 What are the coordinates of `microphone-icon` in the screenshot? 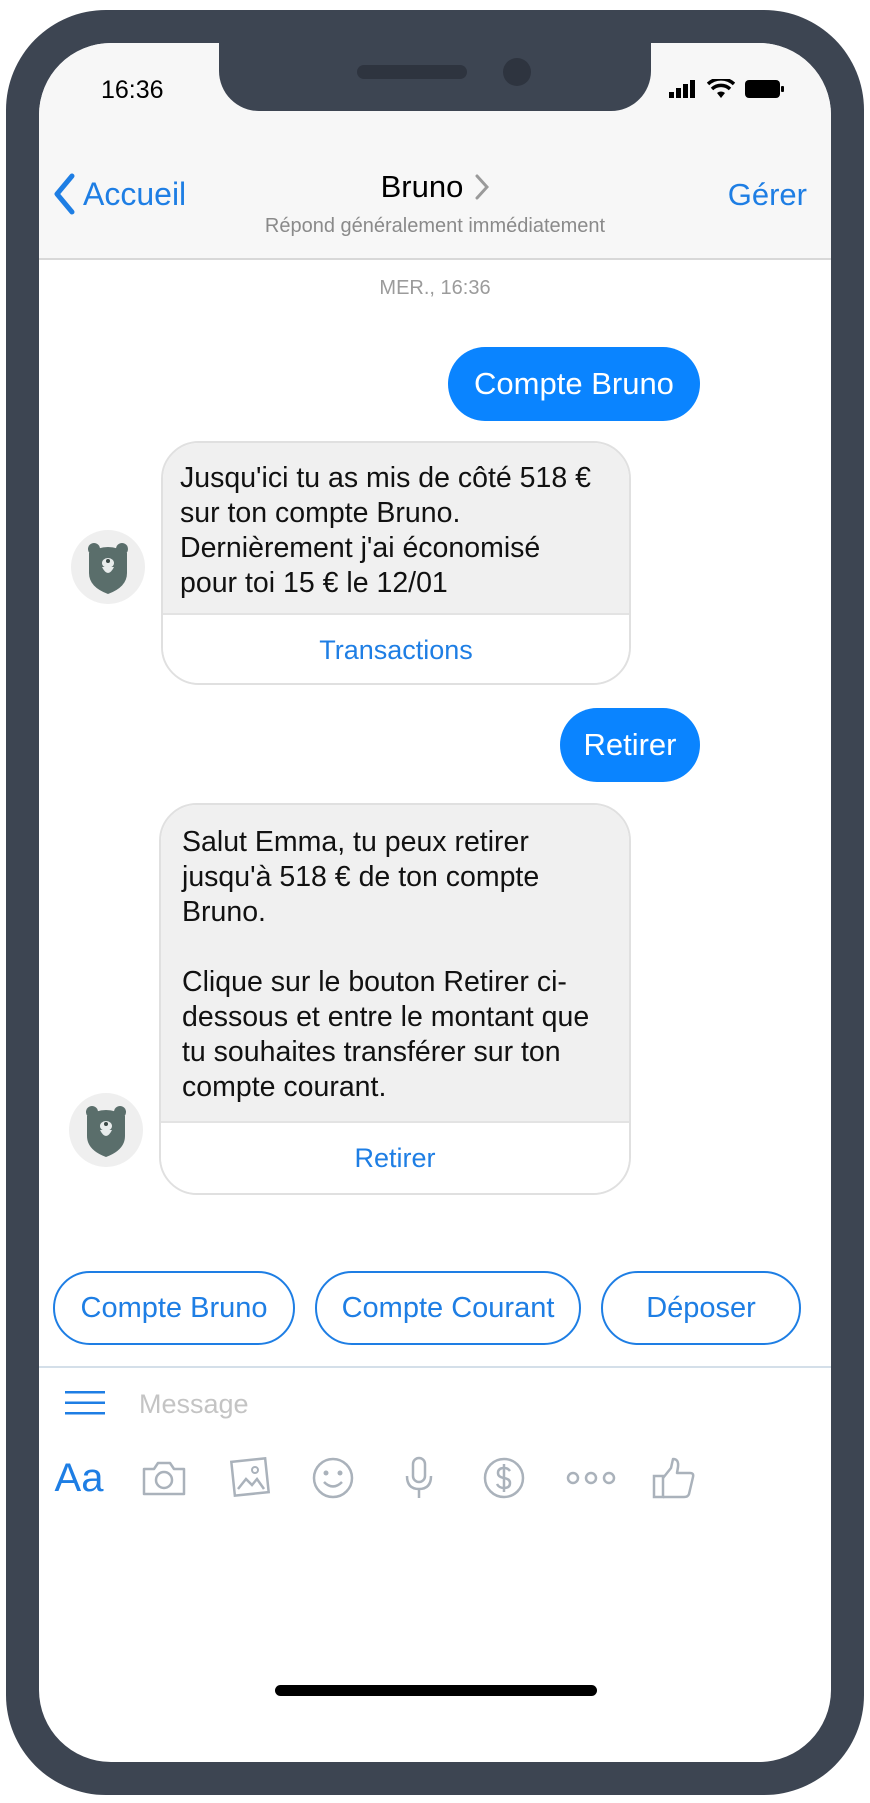 It's located at (419, 1477).